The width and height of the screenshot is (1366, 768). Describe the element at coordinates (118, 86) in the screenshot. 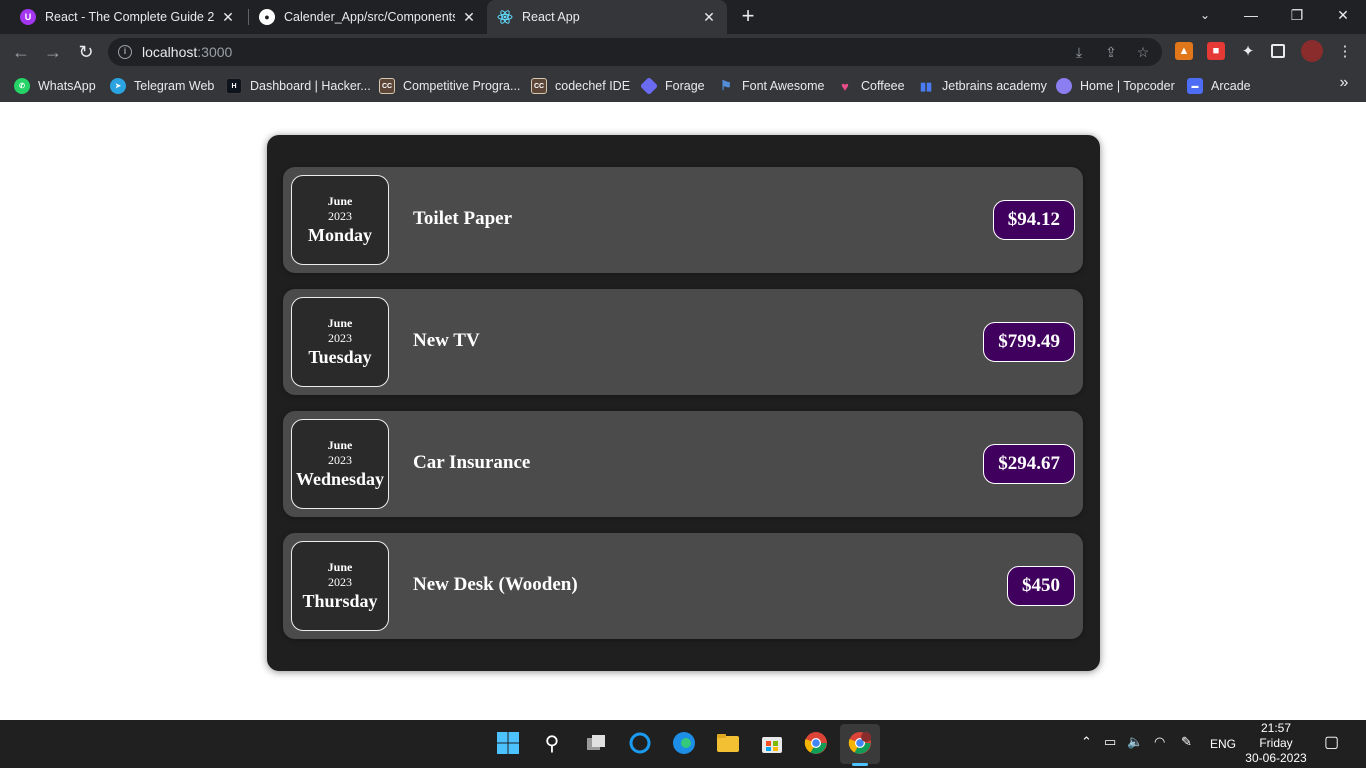

I see `telegram-icon: ➤` at that location.